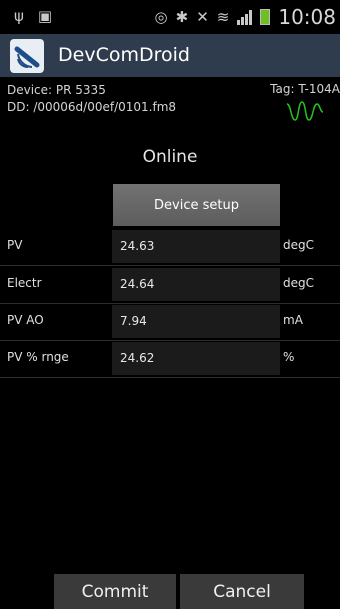 The width and height of the screenshot is (340, 609). I want to click on live-waveform-icon, so click(305, 111).